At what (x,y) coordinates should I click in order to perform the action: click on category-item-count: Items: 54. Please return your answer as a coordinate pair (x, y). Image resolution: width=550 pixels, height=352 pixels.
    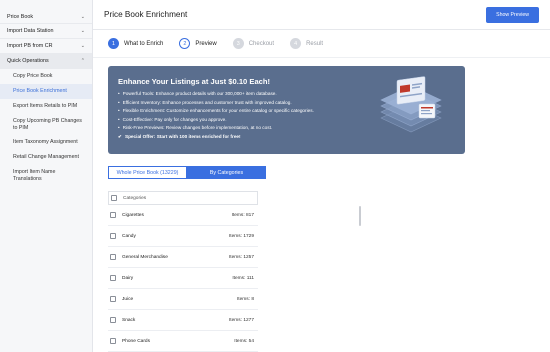
    Looking at the image, I should click on (244, 341).